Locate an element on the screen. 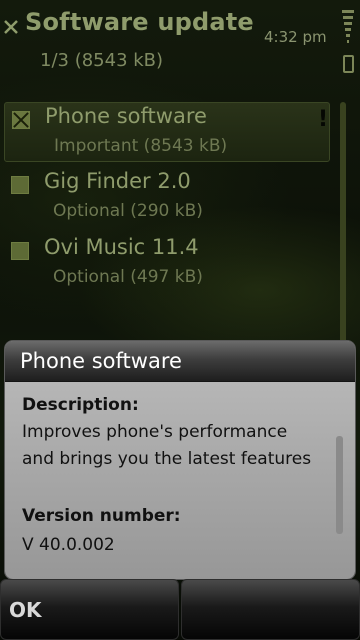 The image size is (360, 640). list-item-detail: Important (8543 kB) is located at coordinates (141, 146).